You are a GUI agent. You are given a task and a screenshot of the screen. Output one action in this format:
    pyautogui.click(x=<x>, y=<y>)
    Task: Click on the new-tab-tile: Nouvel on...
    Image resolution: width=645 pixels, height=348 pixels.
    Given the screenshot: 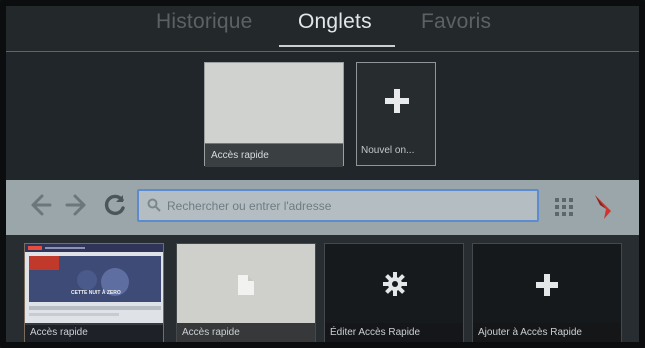 What is the action you would take?
    pyautogui.click(x=396, y=114)
    